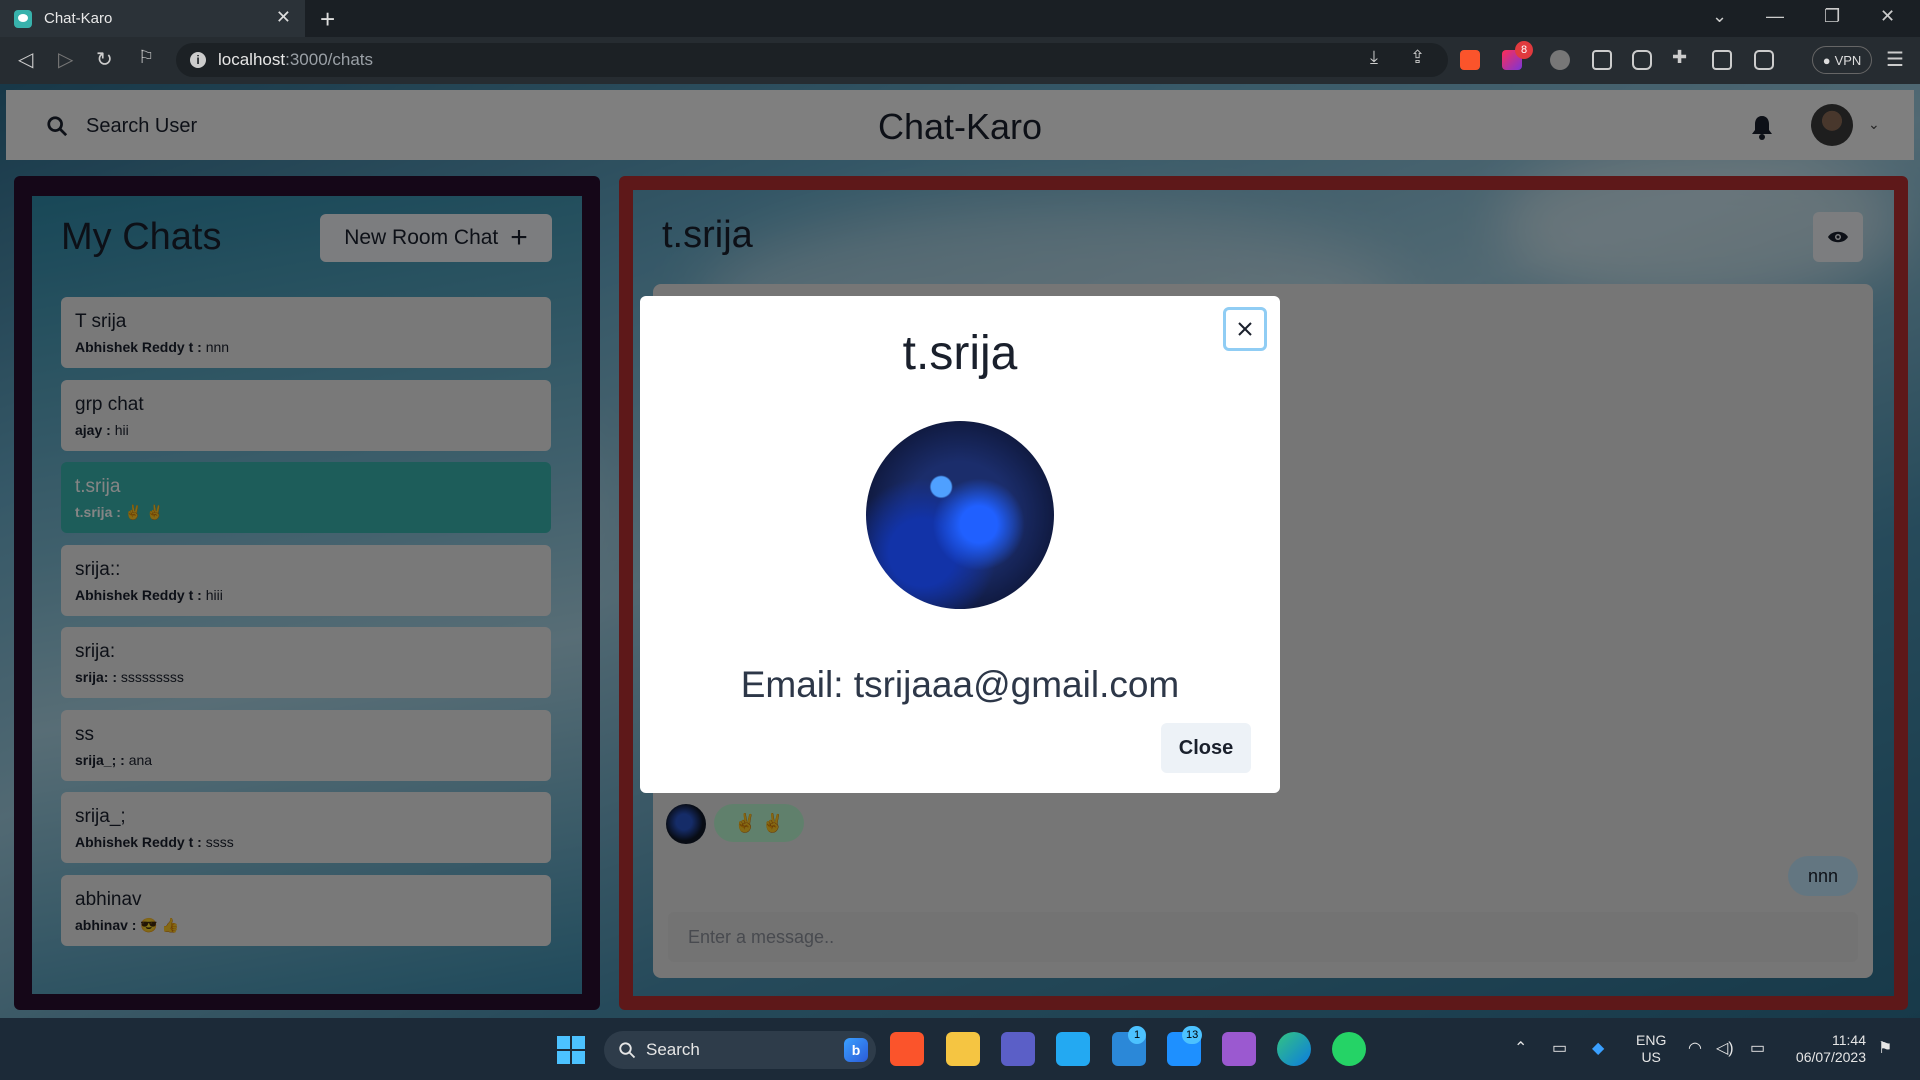 The image size is (1920, 1080). I want to click on wifi-icon: ◠, so click(1695, 1048).